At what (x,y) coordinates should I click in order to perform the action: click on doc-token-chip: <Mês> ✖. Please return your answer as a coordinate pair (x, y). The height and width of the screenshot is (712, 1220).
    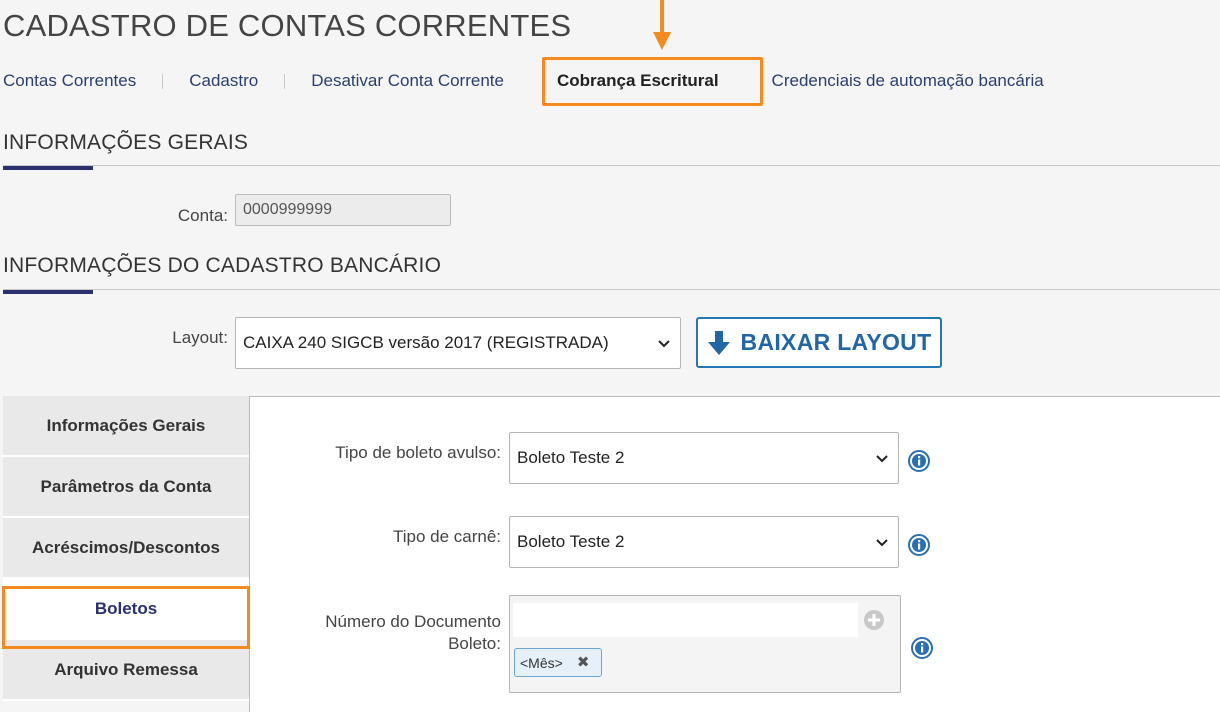
    Looking at the image, I should click on (558, 662).